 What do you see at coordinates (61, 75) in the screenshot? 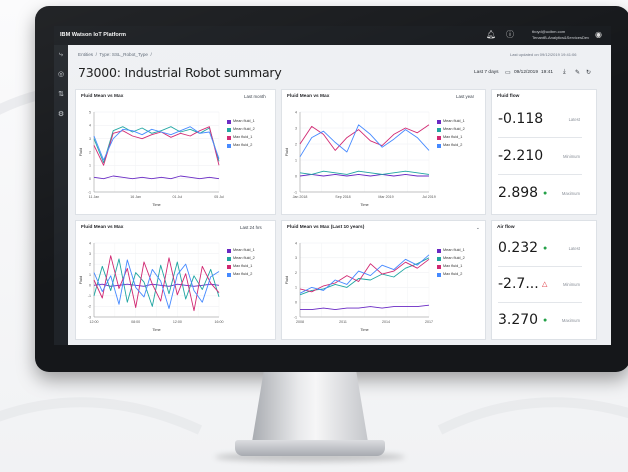
I see `nav-dashboard-icon: ◎` at bounding box center [61, 75].